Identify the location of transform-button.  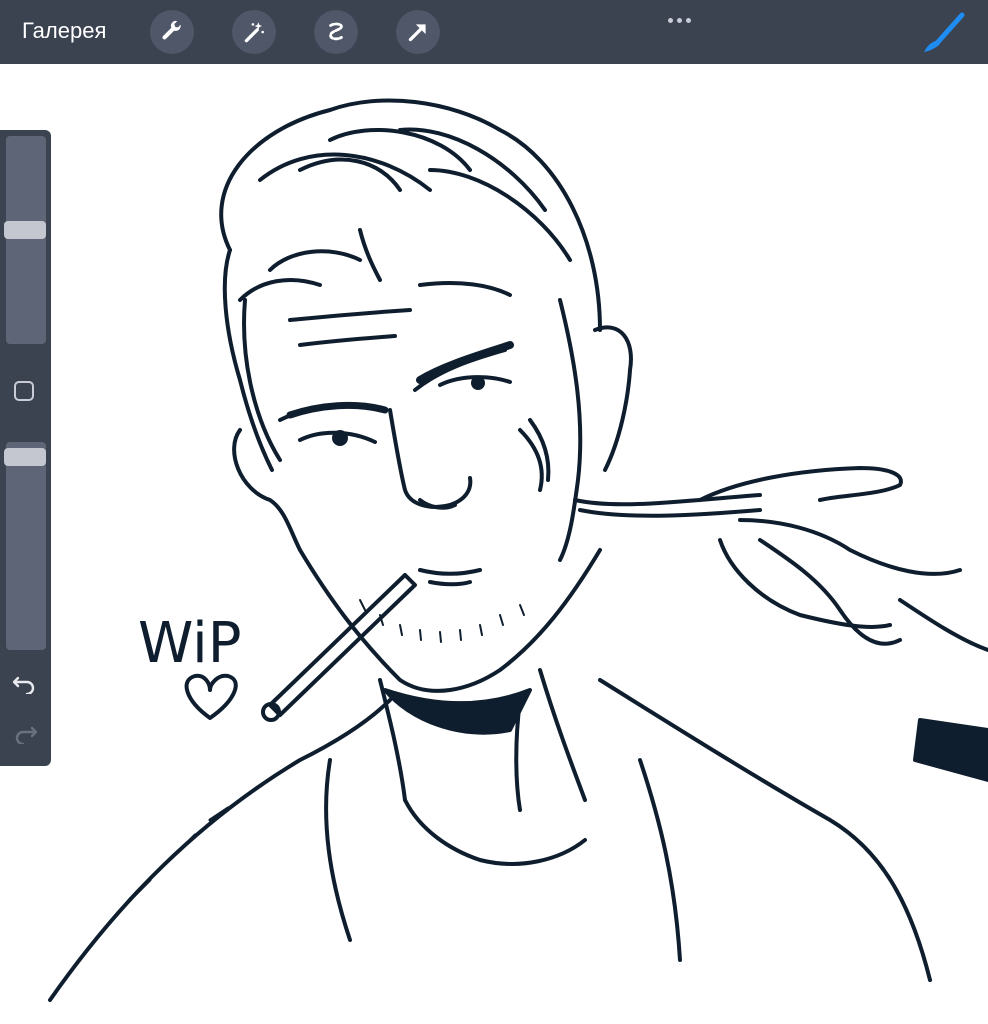
(418, 32).